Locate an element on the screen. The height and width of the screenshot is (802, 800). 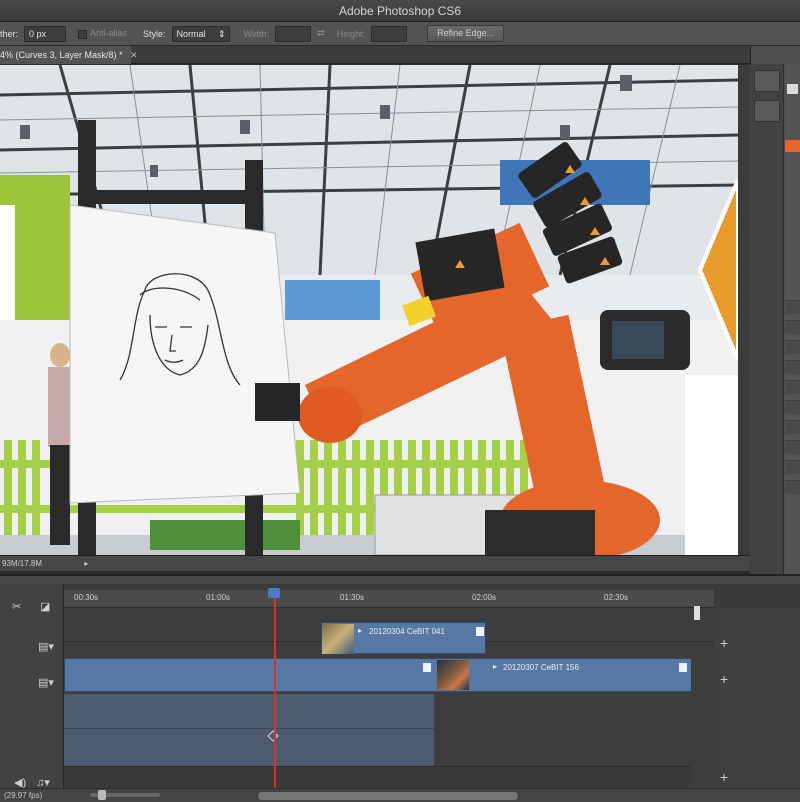
panel-icon-strip is located at coordinates (767, 324).